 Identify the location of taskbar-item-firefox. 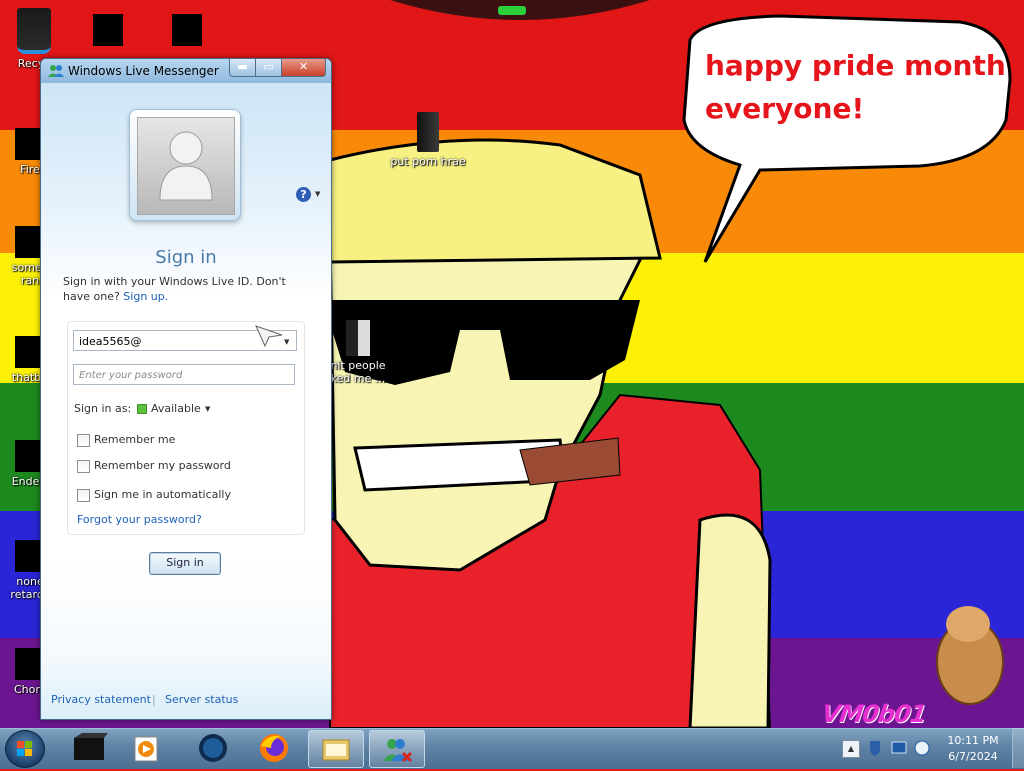
(274, 748).